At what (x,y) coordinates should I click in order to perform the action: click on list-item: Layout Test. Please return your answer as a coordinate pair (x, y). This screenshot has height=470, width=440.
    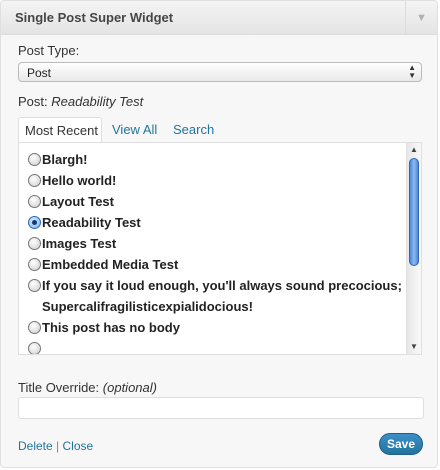
    Looking at the image, I should click on (215, 201).